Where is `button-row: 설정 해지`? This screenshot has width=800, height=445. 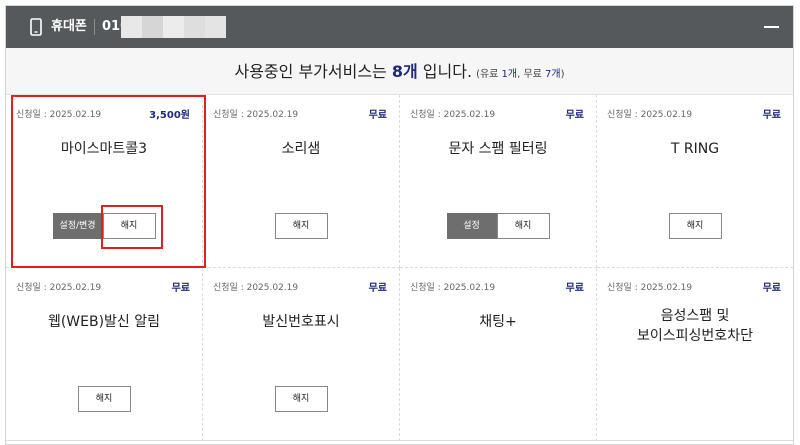
button-row: 설정 해지 is located at coordinates (498, 226).